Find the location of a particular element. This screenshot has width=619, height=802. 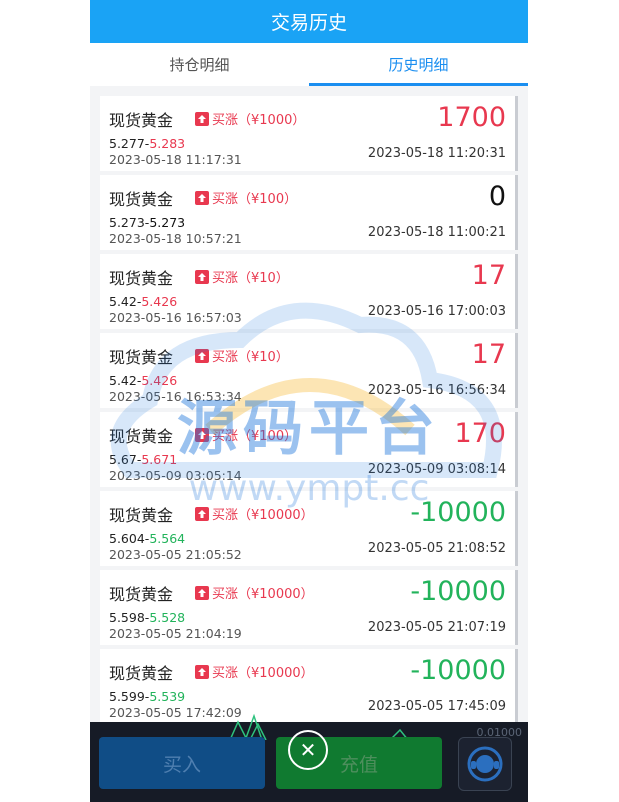

page-header: 交易历史 is located at coordinates (309, 21).